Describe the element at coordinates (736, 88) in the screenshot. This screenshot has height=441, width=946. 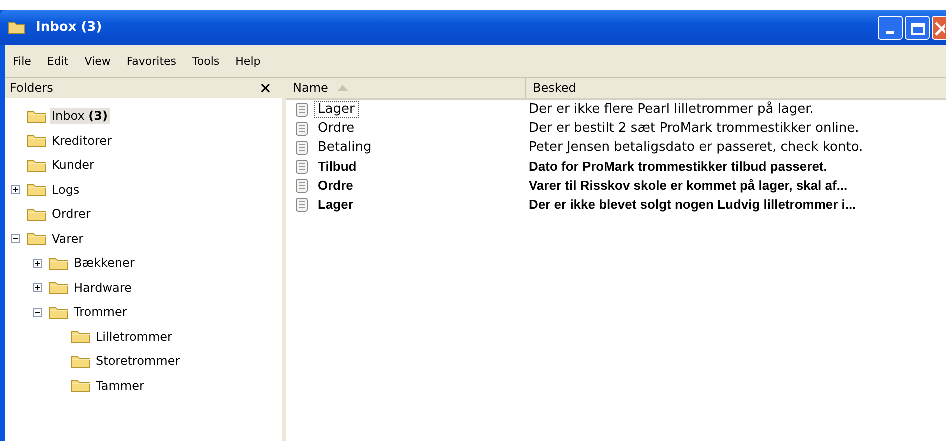
I see `column-header: Besked` at that location.